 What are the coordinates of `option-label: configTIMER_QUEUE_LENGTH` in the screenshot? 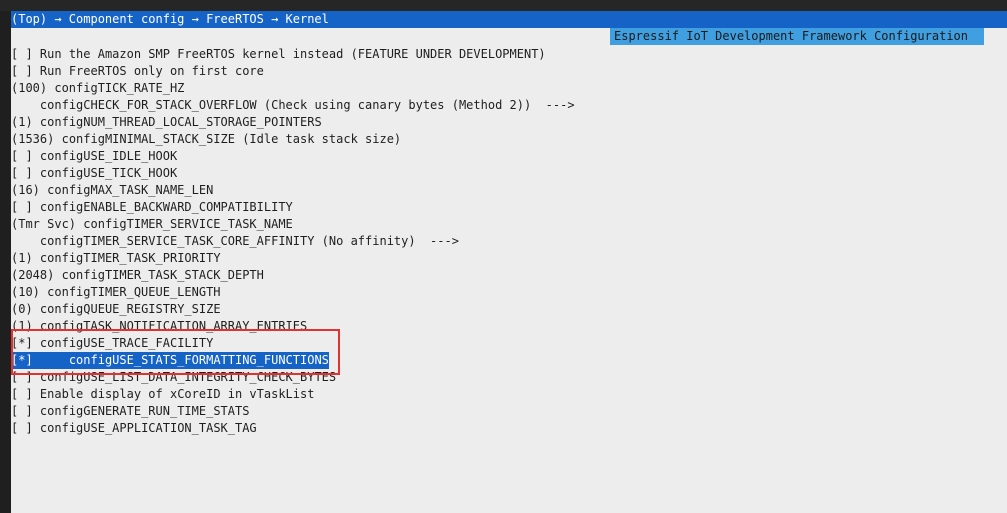 It's located at (134, 292).